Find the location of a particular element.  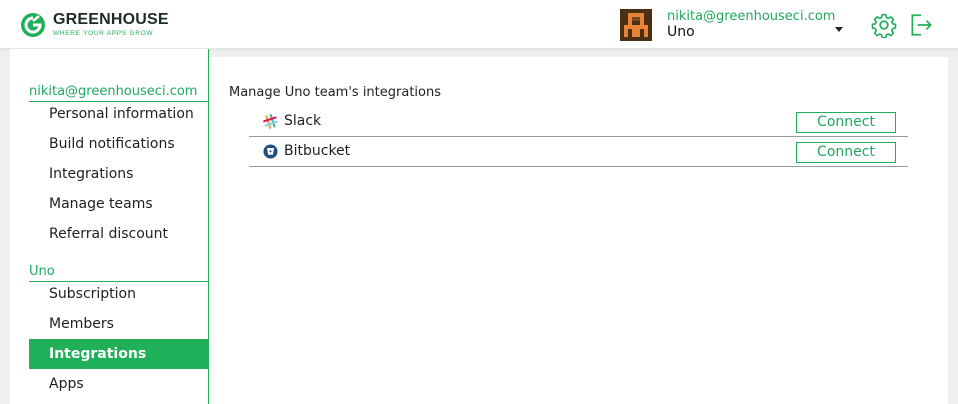

current-team: Uno is located at coordinates (681, 32).